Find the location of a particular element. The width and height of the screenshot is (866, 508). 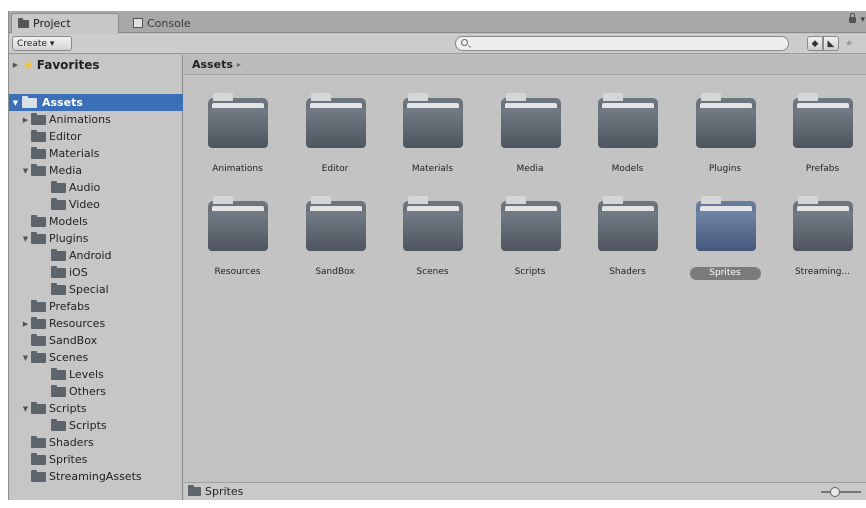

folder-item: Materials is located at coordinates (432, 133).